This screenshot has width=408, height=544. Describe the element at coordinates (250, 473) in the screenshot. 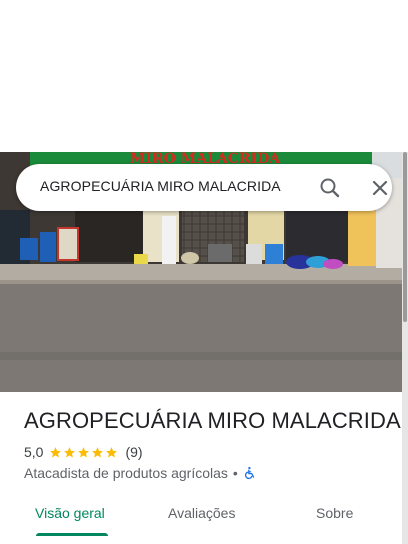

I see `wheelchair-icon` at that location.